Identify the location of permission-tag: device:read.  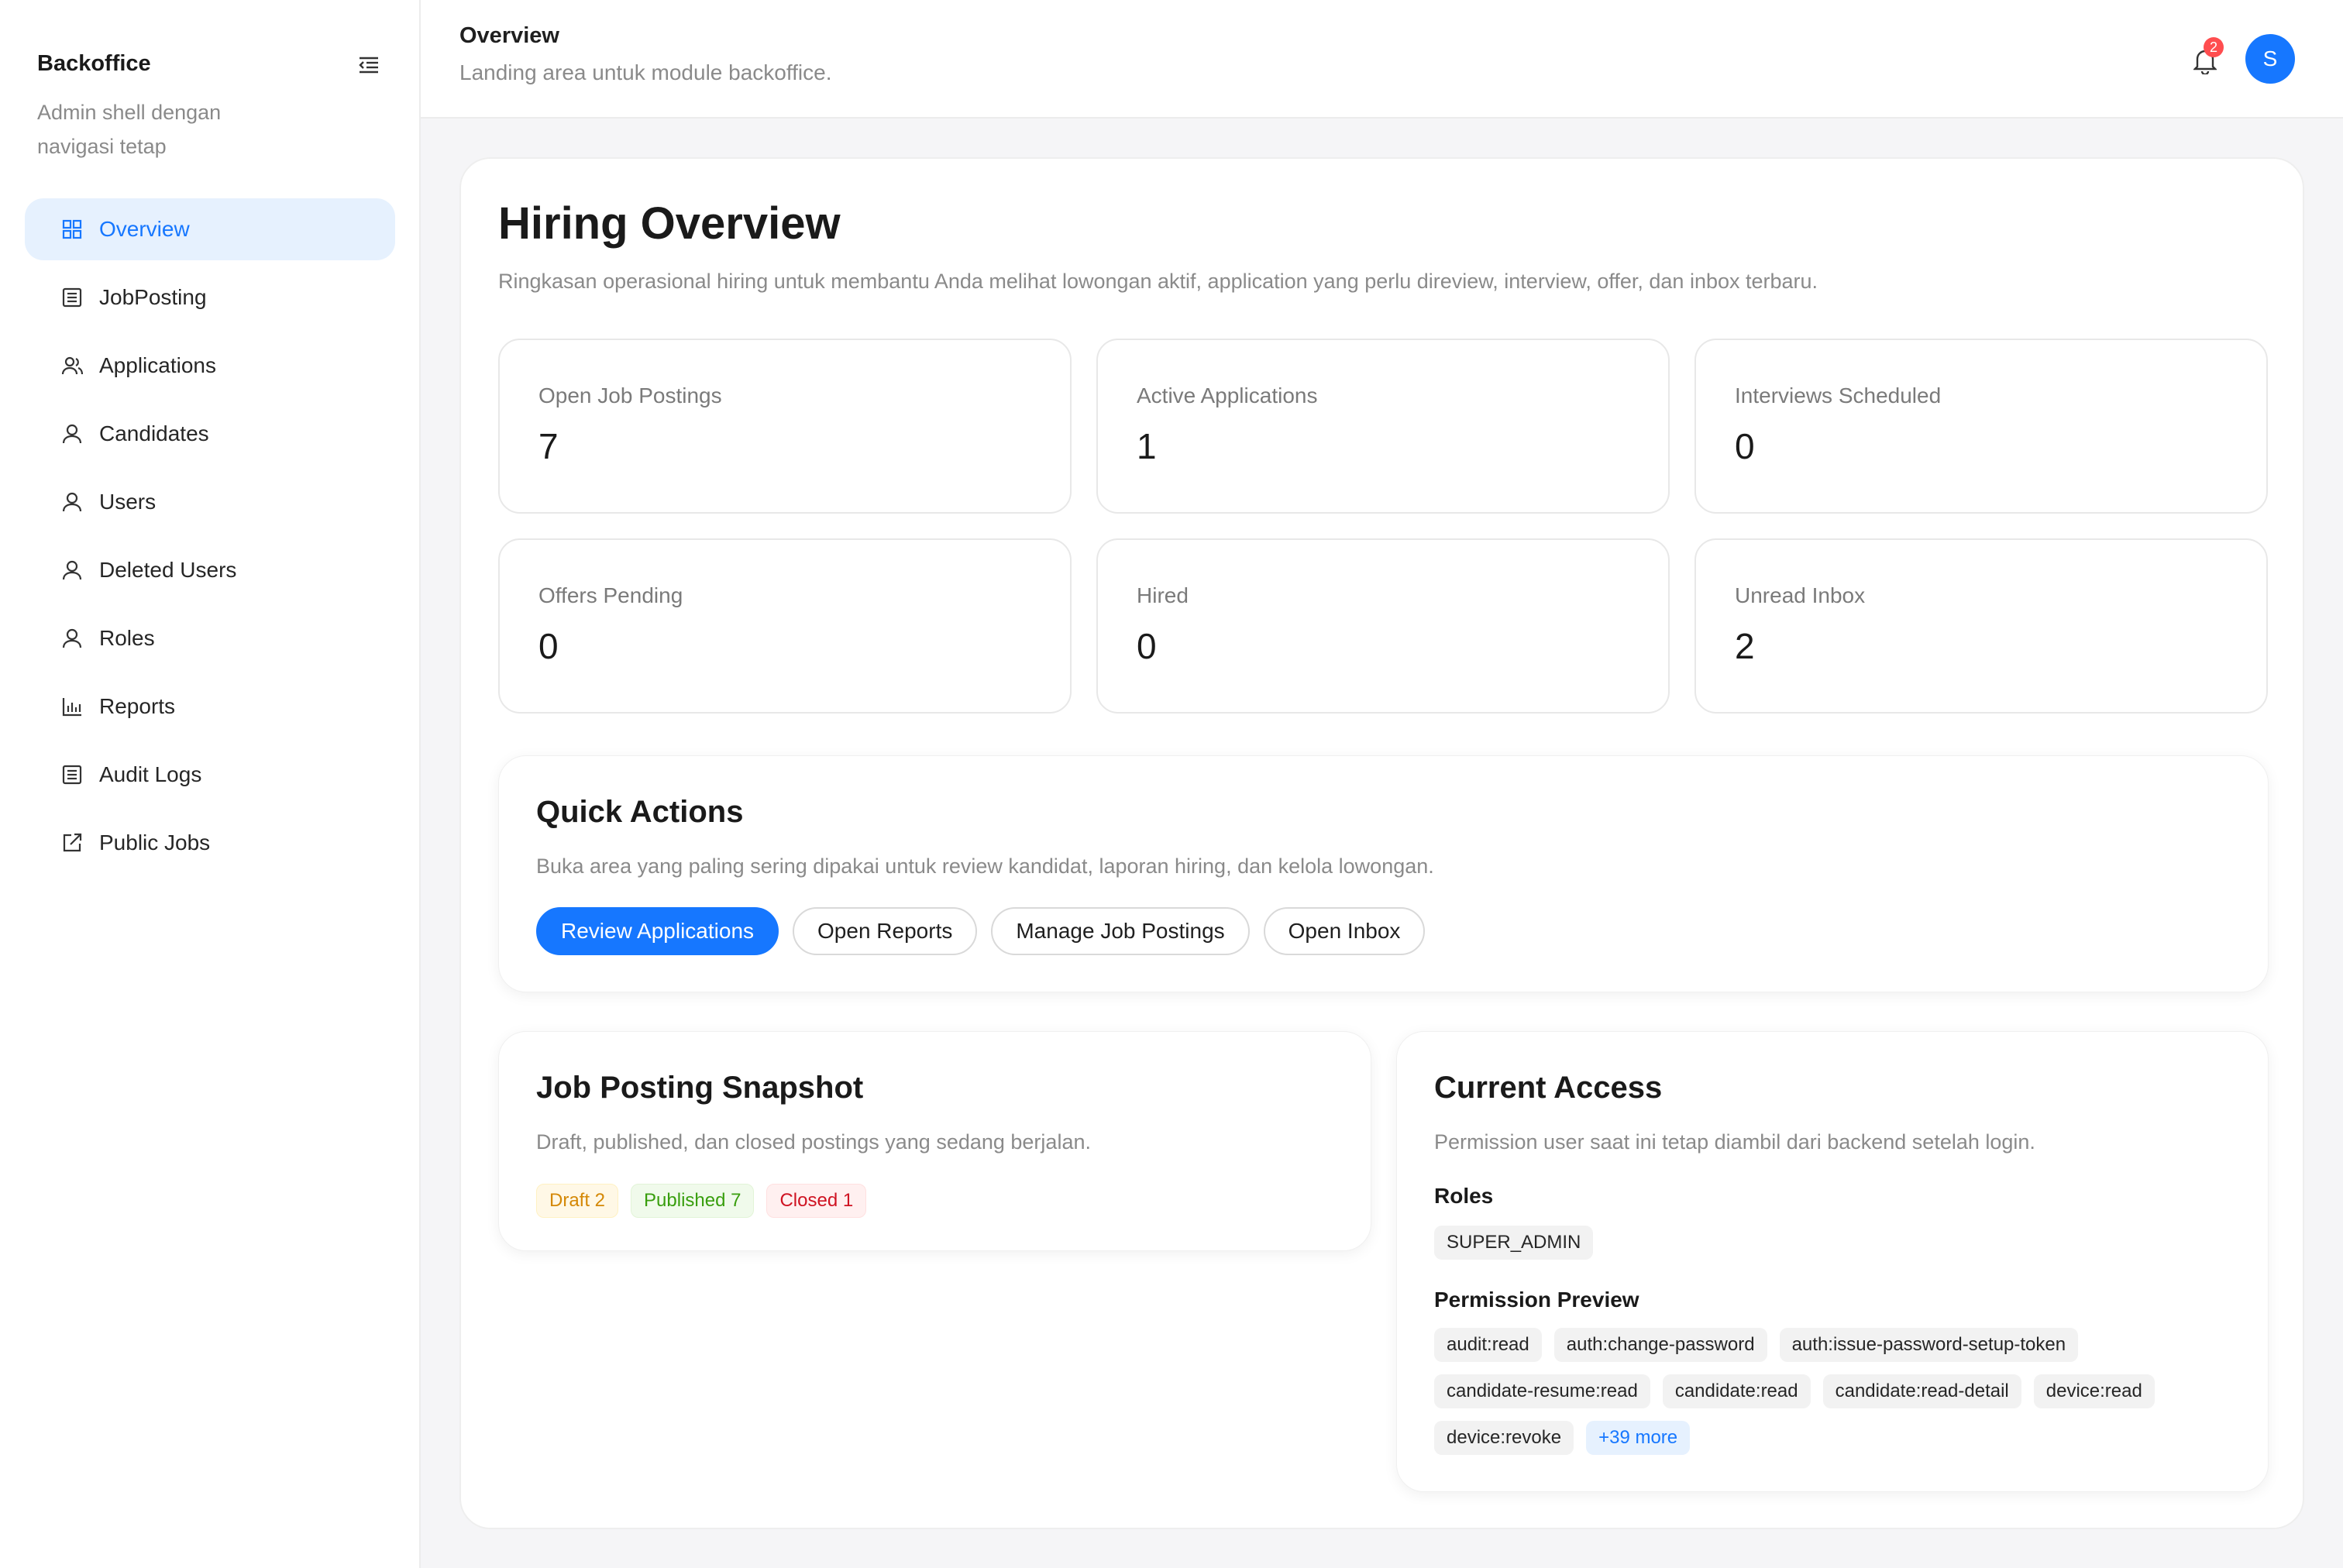
(2094, 1391).